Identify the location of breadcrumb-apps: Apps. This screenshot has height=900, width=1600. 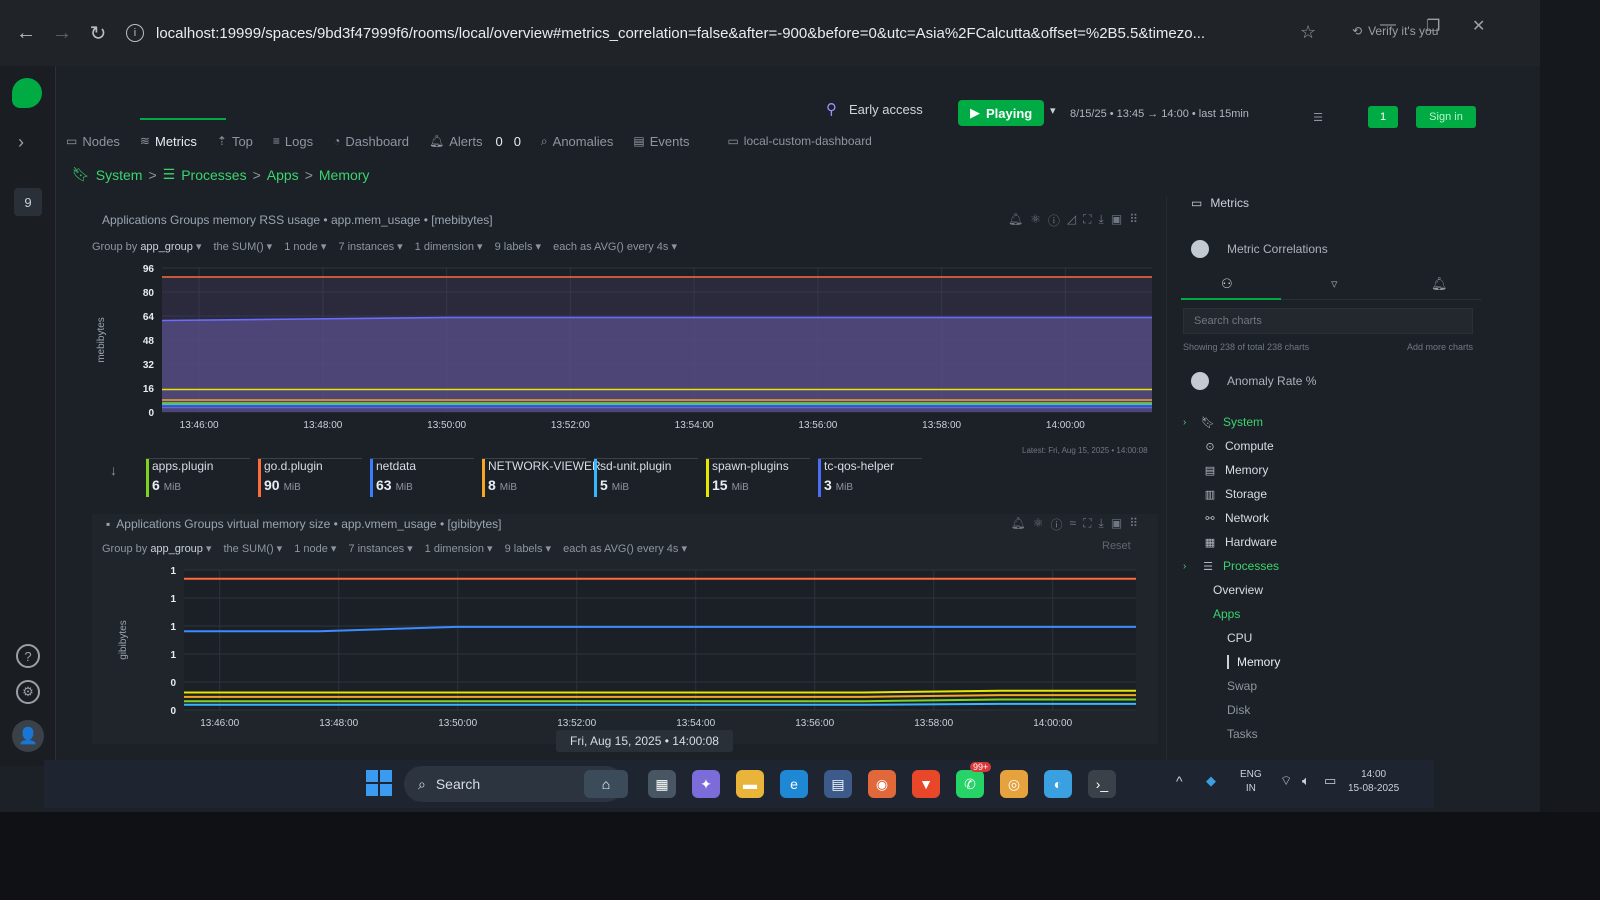
(283, 175).